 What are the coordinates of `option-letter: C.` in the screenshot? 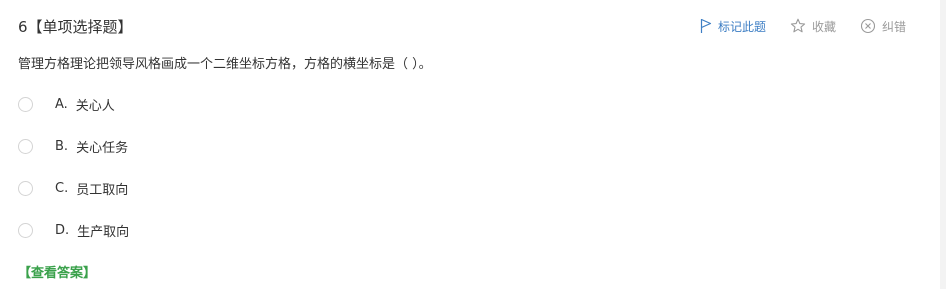 It's located at (62, 188).